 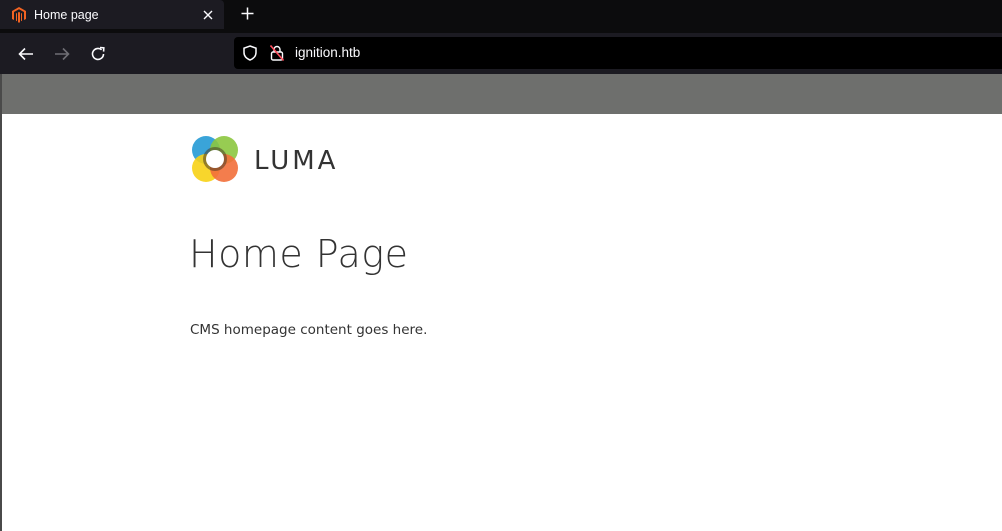 What do you see at coordinates (250, 53) in the screenshot?
I see `shield-icon` at bounding box center [250, 53].